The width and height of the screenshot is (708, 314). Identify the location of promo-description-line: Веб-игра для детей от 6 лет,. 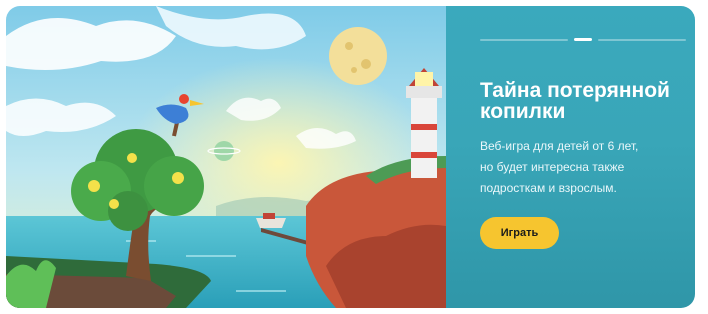
(559, 146).